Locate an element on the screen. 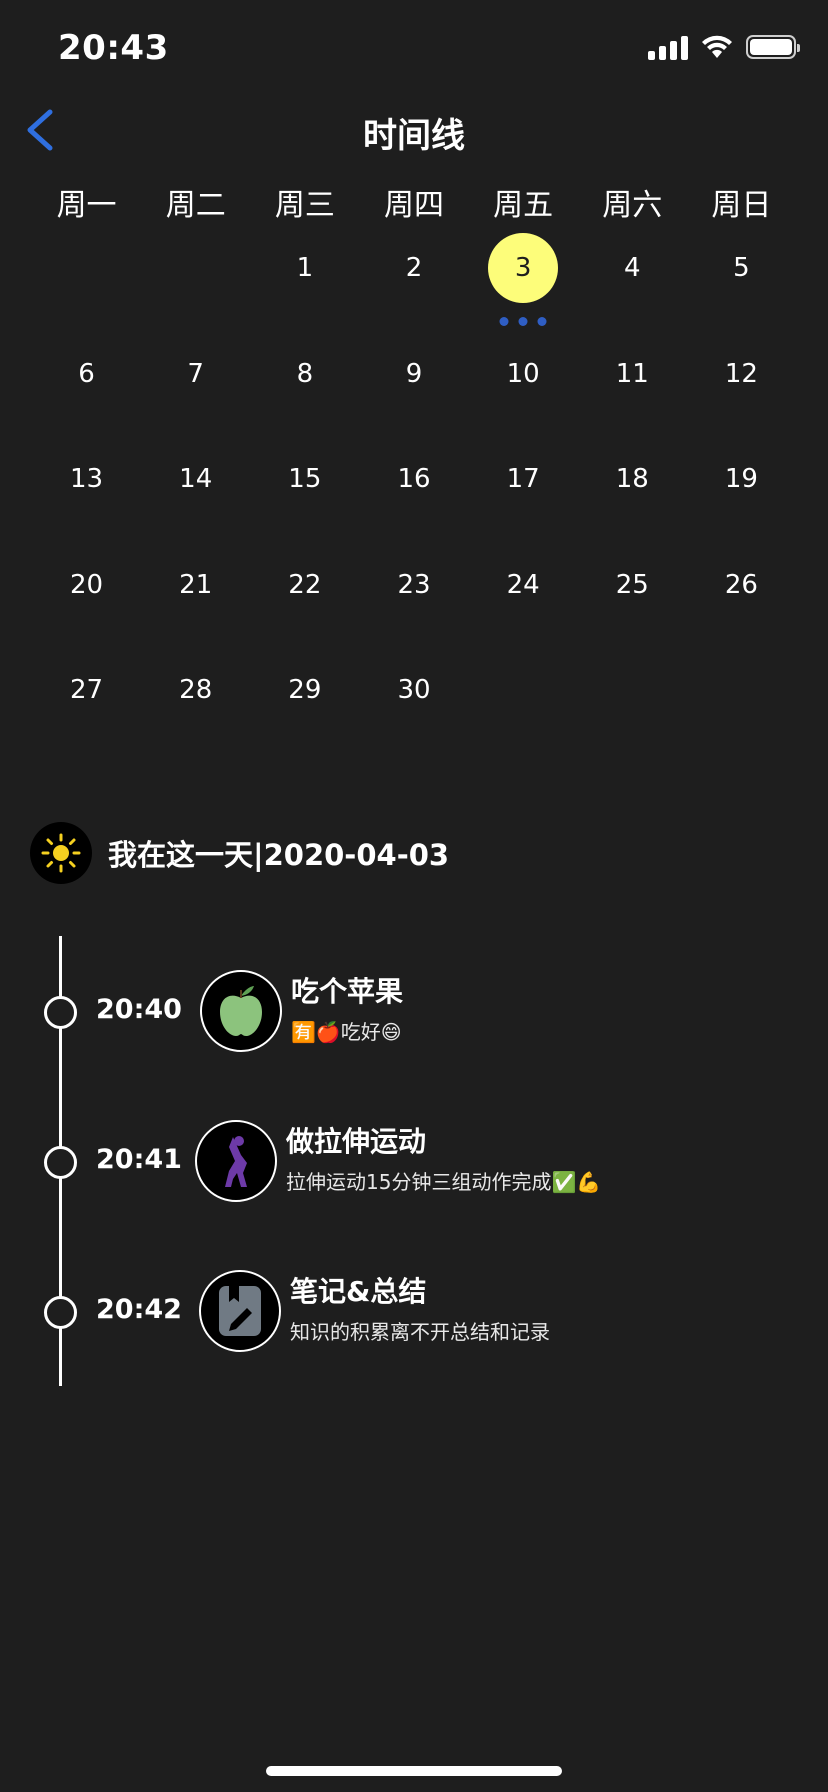  weekday-label: 周五 is located at coordinates (523, 205).